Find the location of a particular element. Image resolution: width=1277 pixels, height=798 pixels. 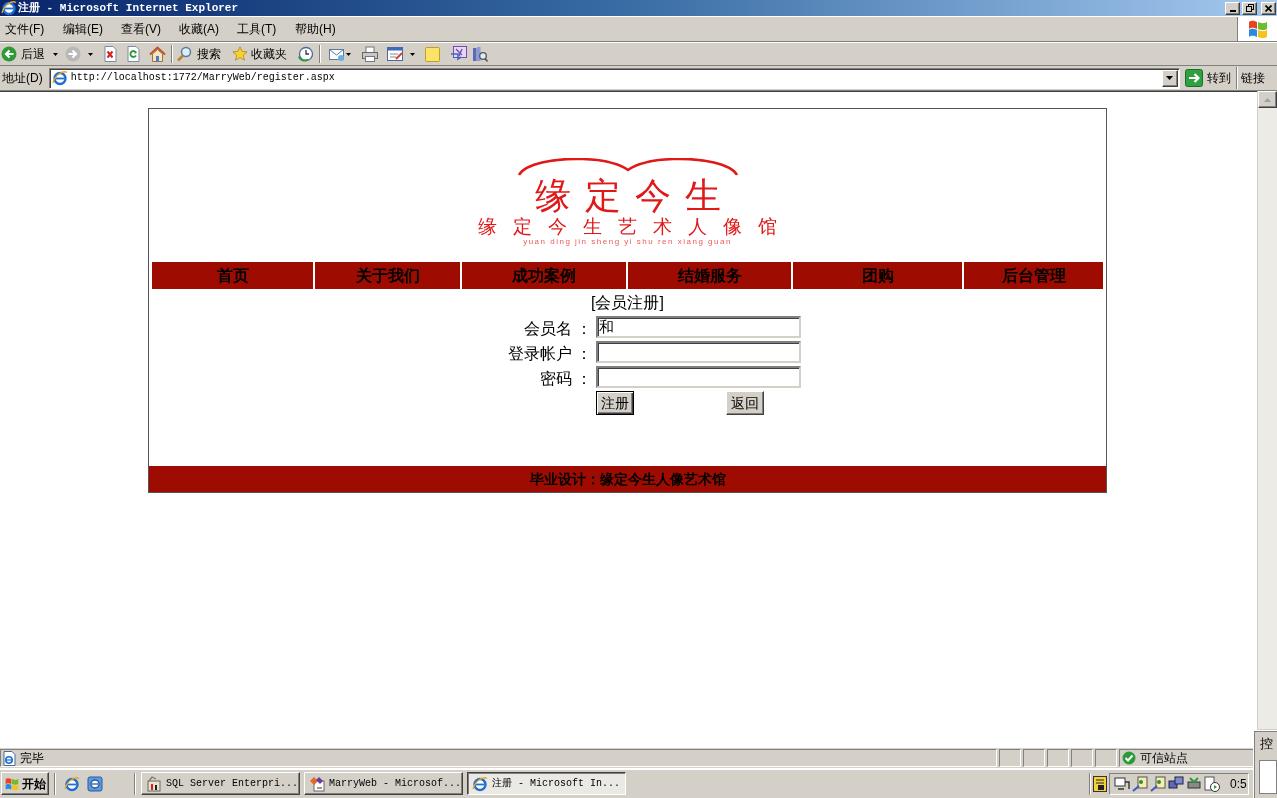

home-icon is located at coordinates (157, 54).